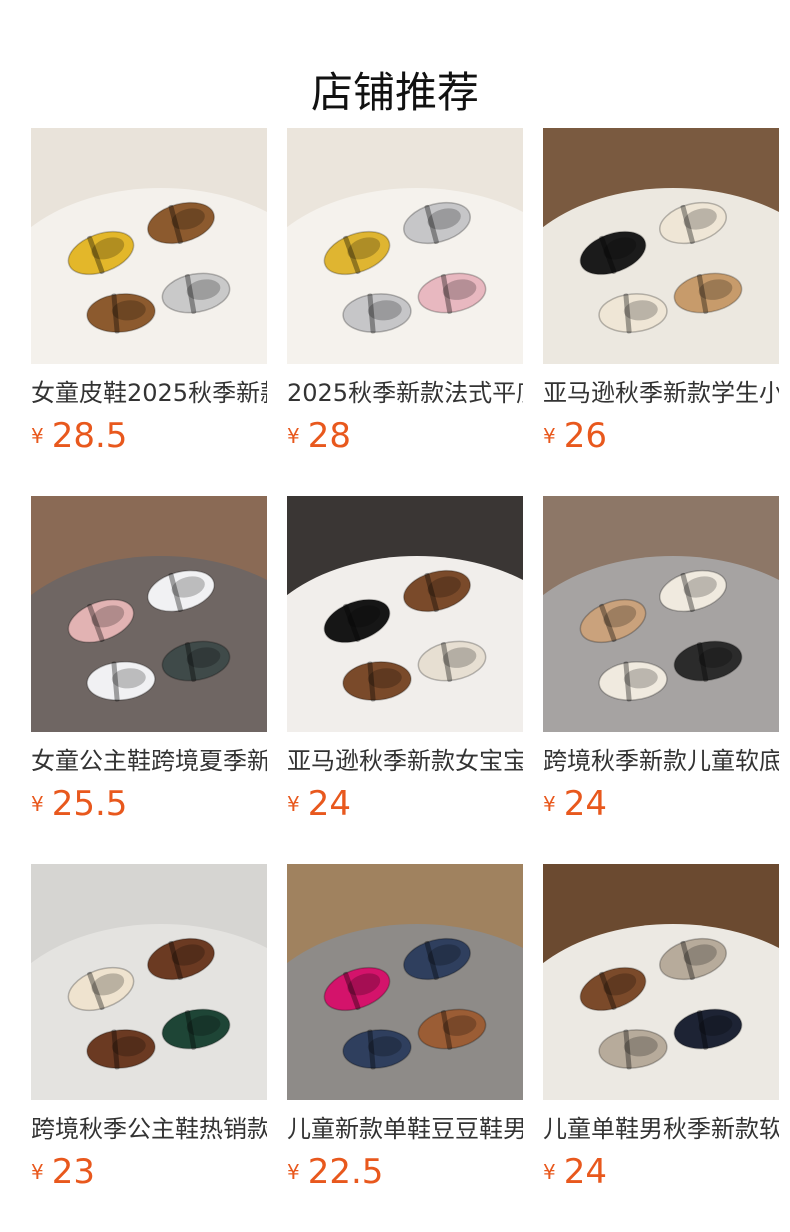 Image resolution: width=790 pixels, height=1232 pixels. What do you see at coordinates (89, 804) in the screenshot?
I see `product-price: 25.5` at bounding box center [89, 804].